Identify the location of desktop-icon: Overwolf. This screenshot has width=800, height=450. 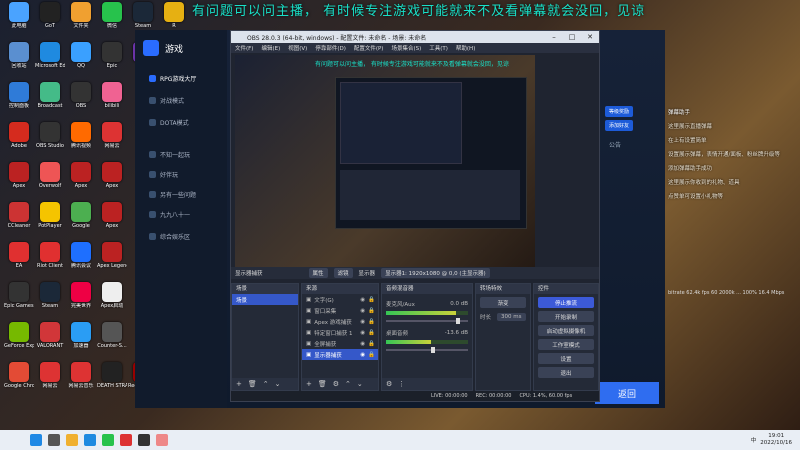
(50, 175).